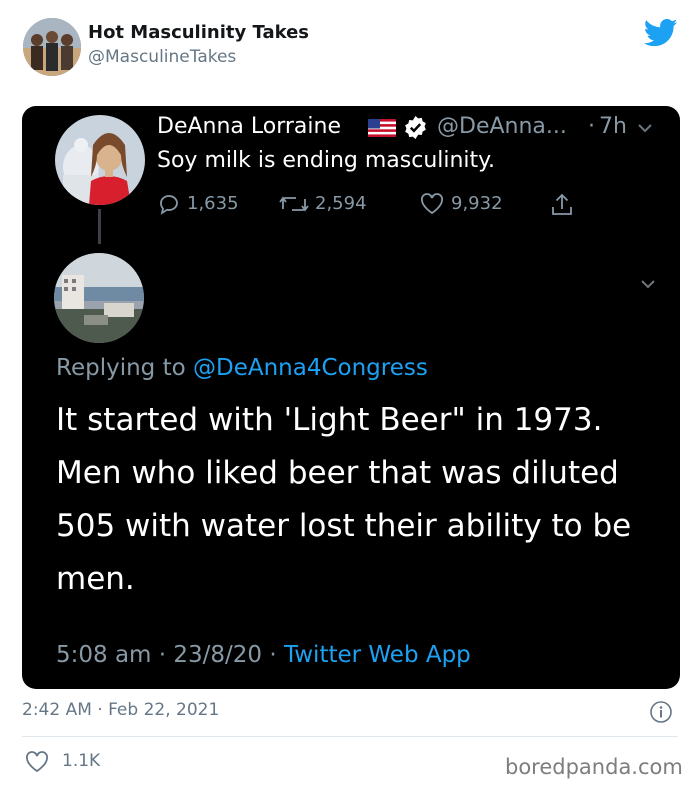 This screenshot has width=700, height=790. What do you see at coordinates (350, 50) in the screenshot?
I see `tweet-embed-header: Hot Masculinity Takes @MasculineTakes` at bounding box center [350, 50].